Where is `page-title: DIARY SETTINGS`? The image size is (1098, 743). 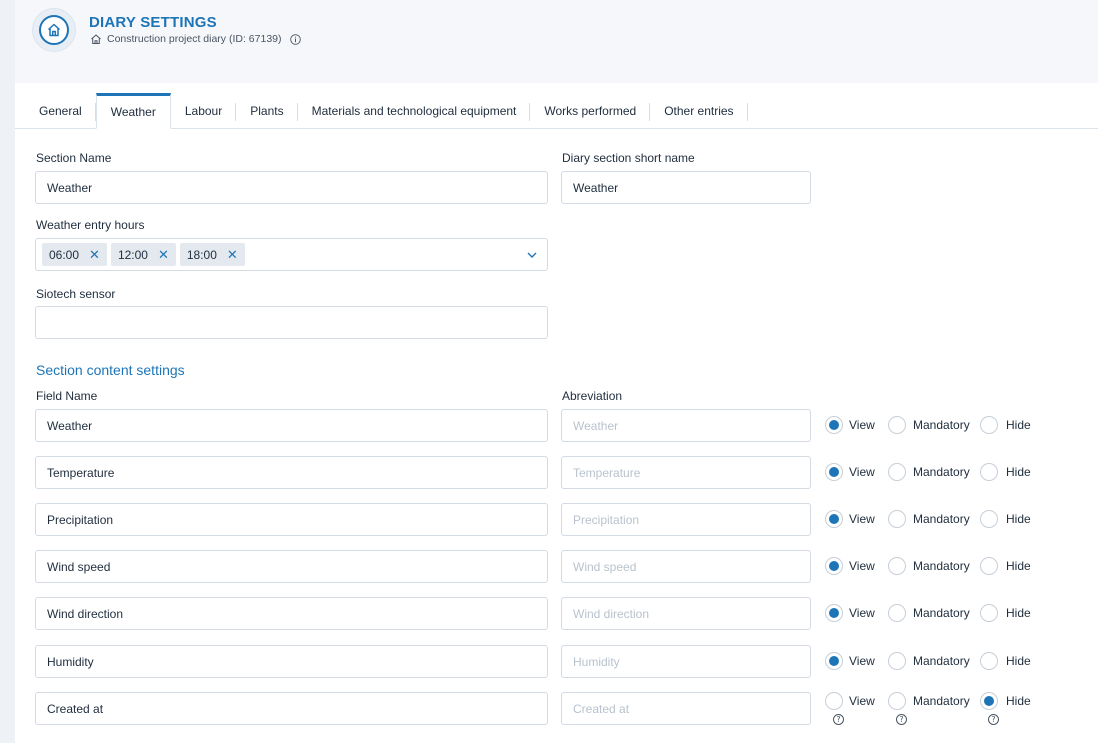
page-title: DIARY SETTINGS is located at coordinates (153, 22).